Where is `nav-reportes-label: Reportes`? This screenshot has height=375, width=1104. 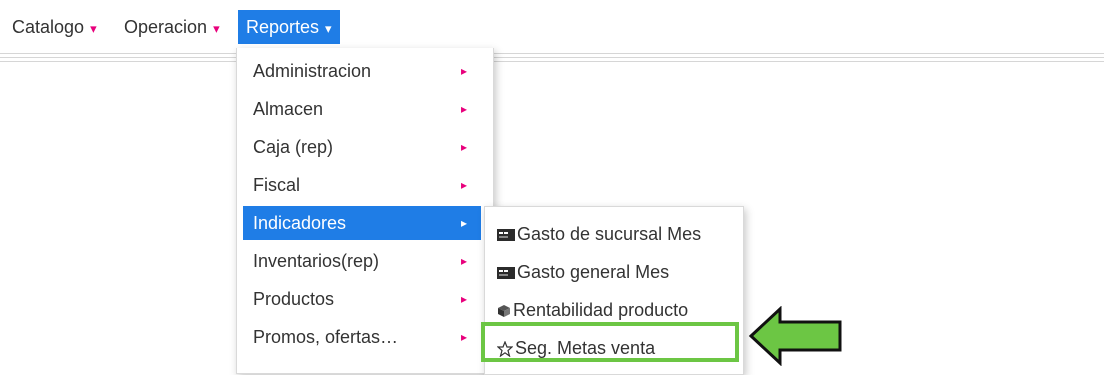
nav-reportes-label: Reportes is located at coordinates (283, 27).